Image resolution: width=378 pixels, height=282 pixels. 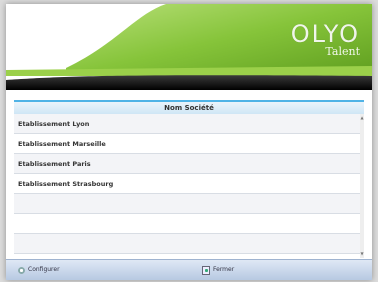 What do you see at coordinates (44, 269) in the screenshot?
I see `configurer-label: Configurer` at bounding box center [44, 269].